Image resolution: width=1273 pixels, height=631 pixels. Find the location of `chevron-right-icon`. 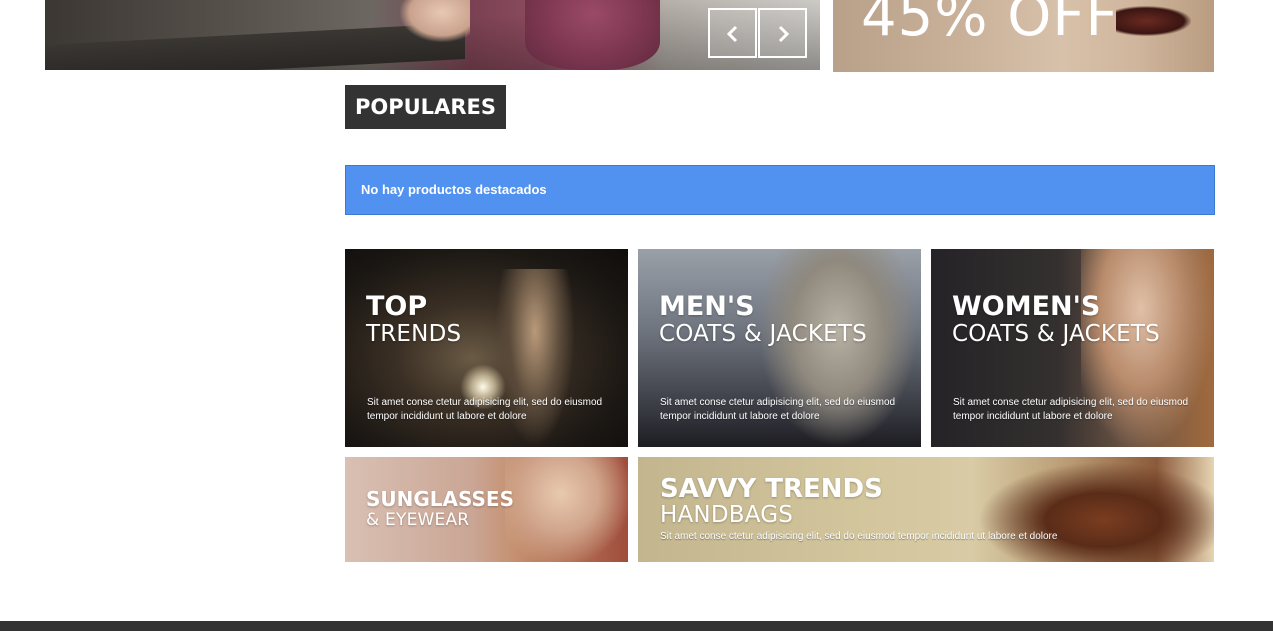

chevron-right-icon is located at coordinates (784, 34).